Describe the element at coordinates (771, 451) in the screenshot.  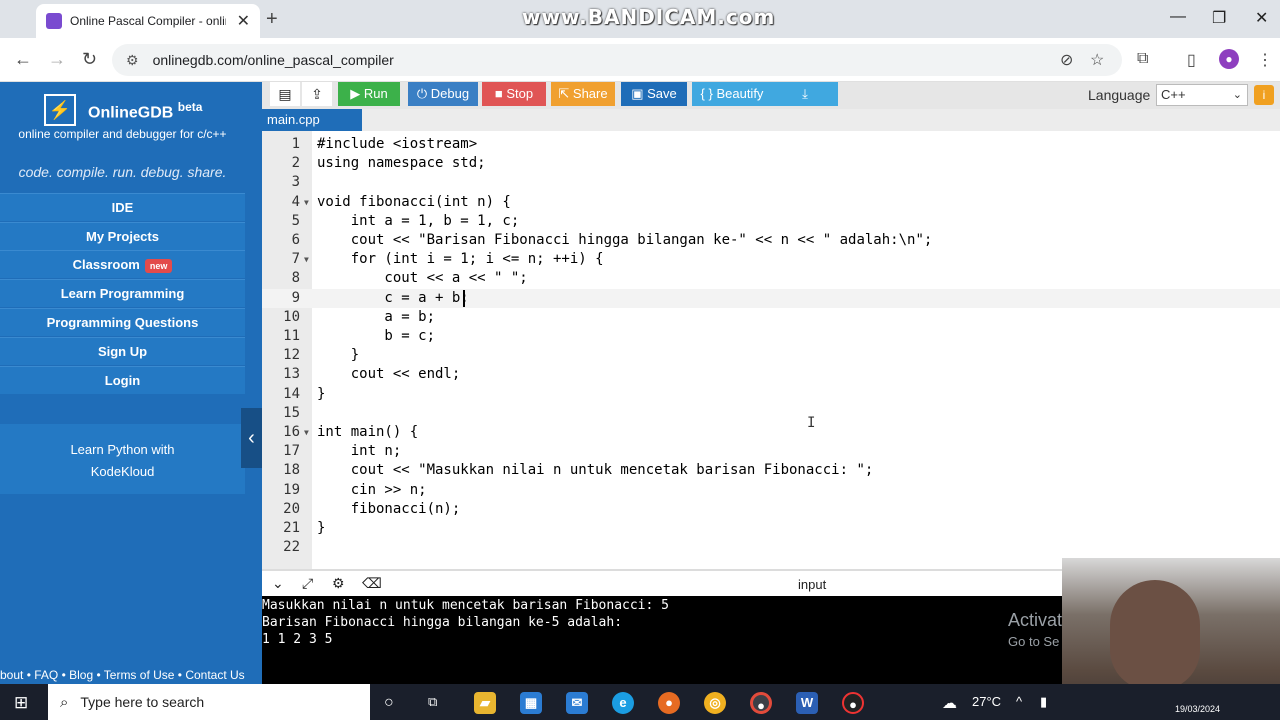
I see `code-line: 17 int n;` at that location.